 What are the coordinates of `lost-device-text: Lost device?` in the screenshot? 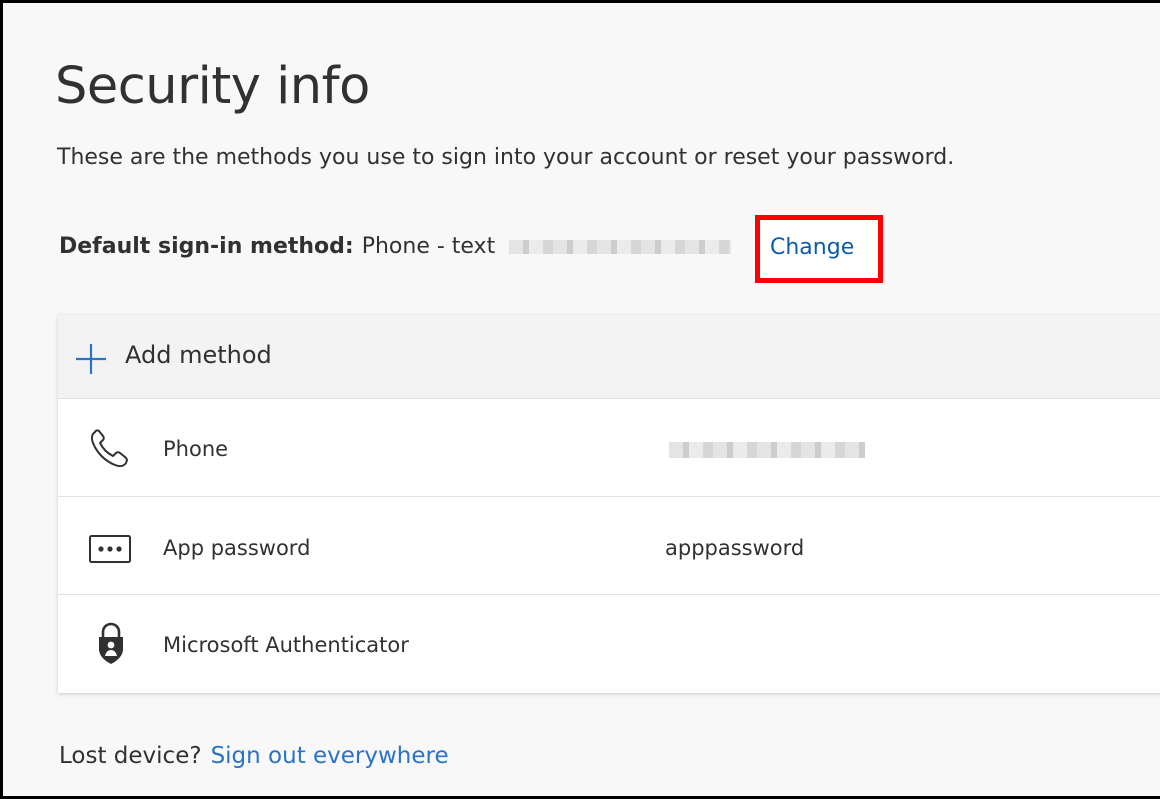 It's located at (130, 756).